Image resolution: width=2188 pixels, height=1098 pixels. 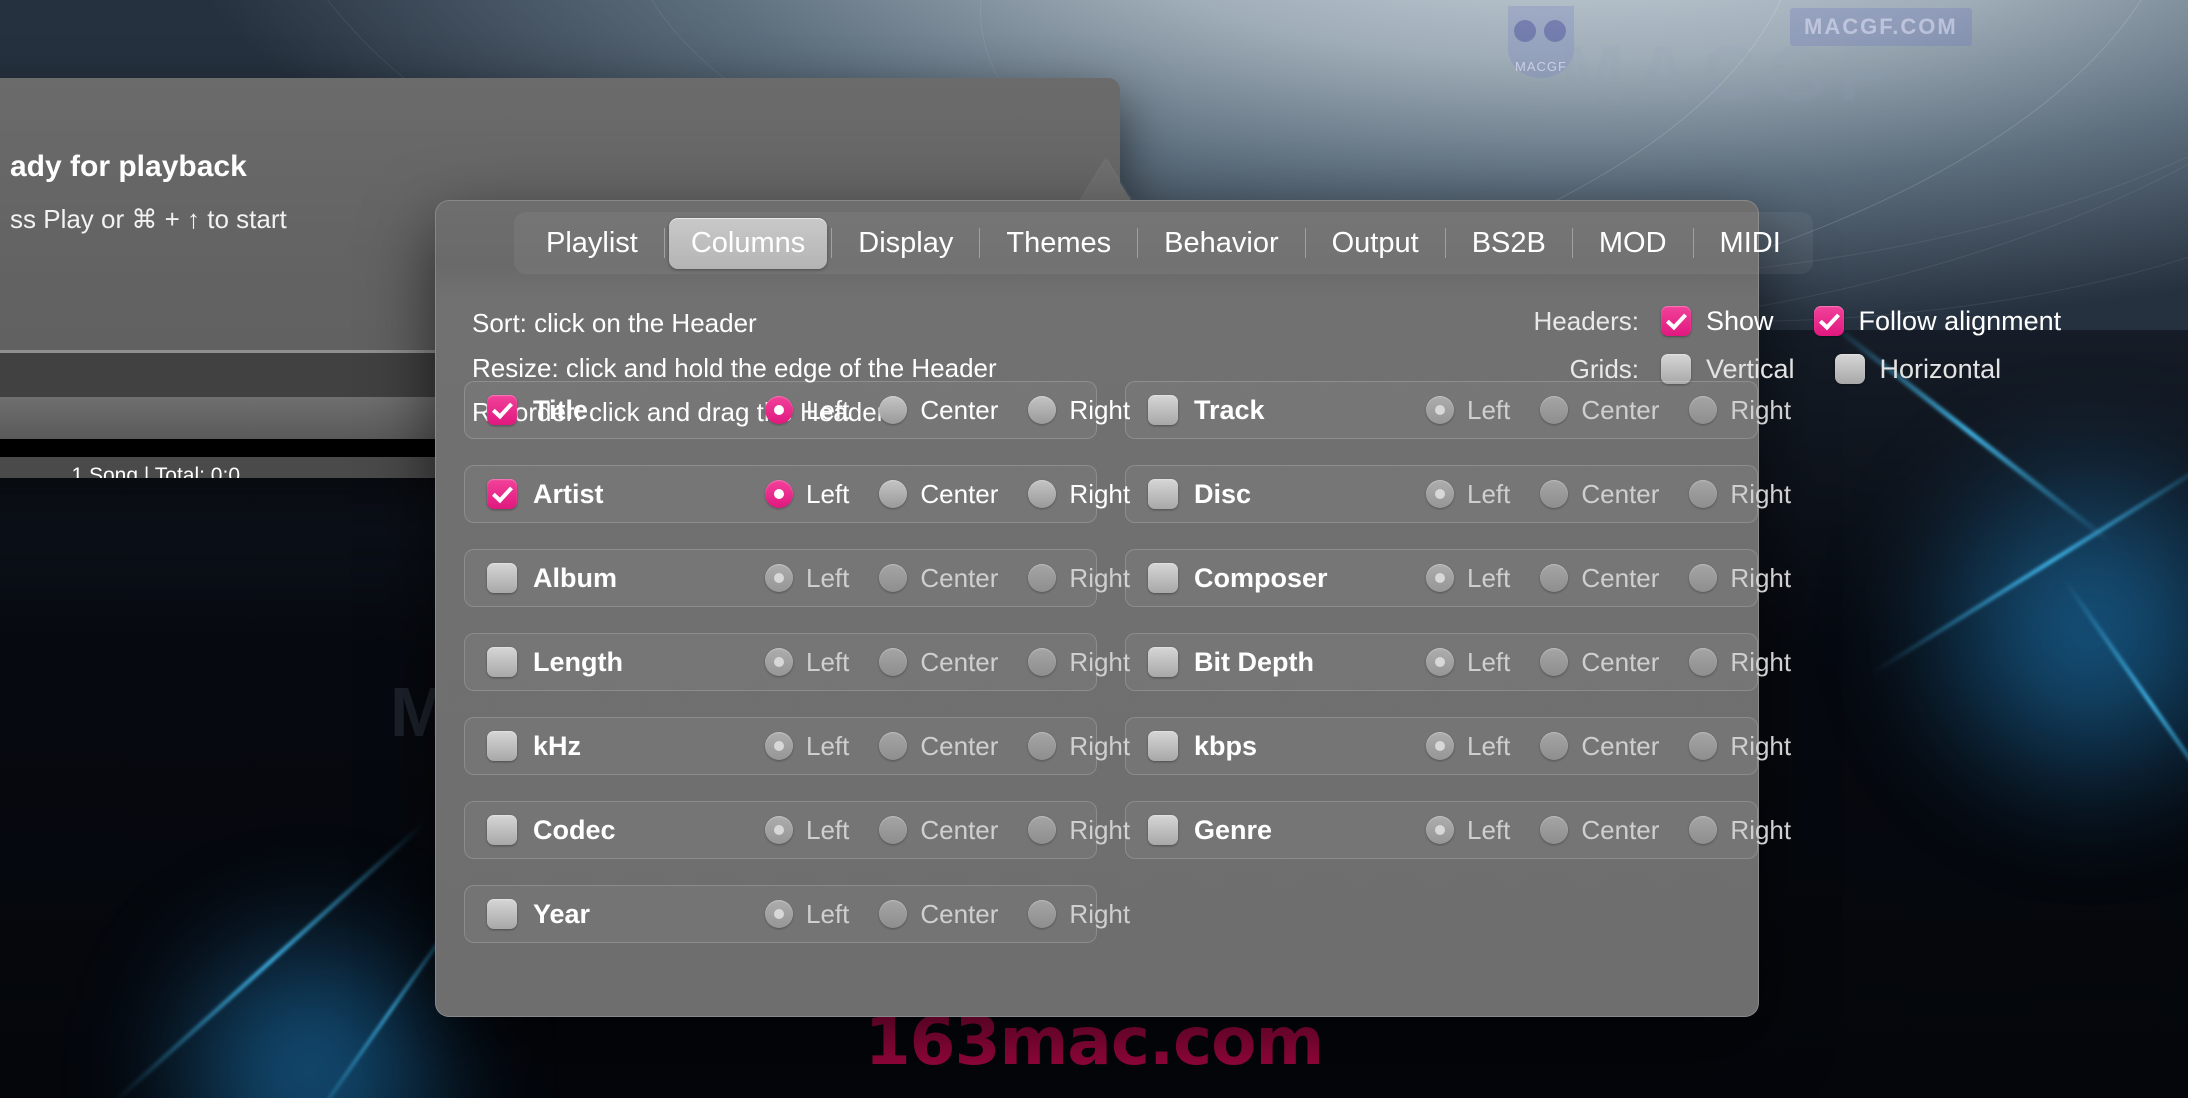 What do you see at coordinates (893, 410) in the screenshot?
I see `alignment-radio-title-center` at bounding box center [893, 410].